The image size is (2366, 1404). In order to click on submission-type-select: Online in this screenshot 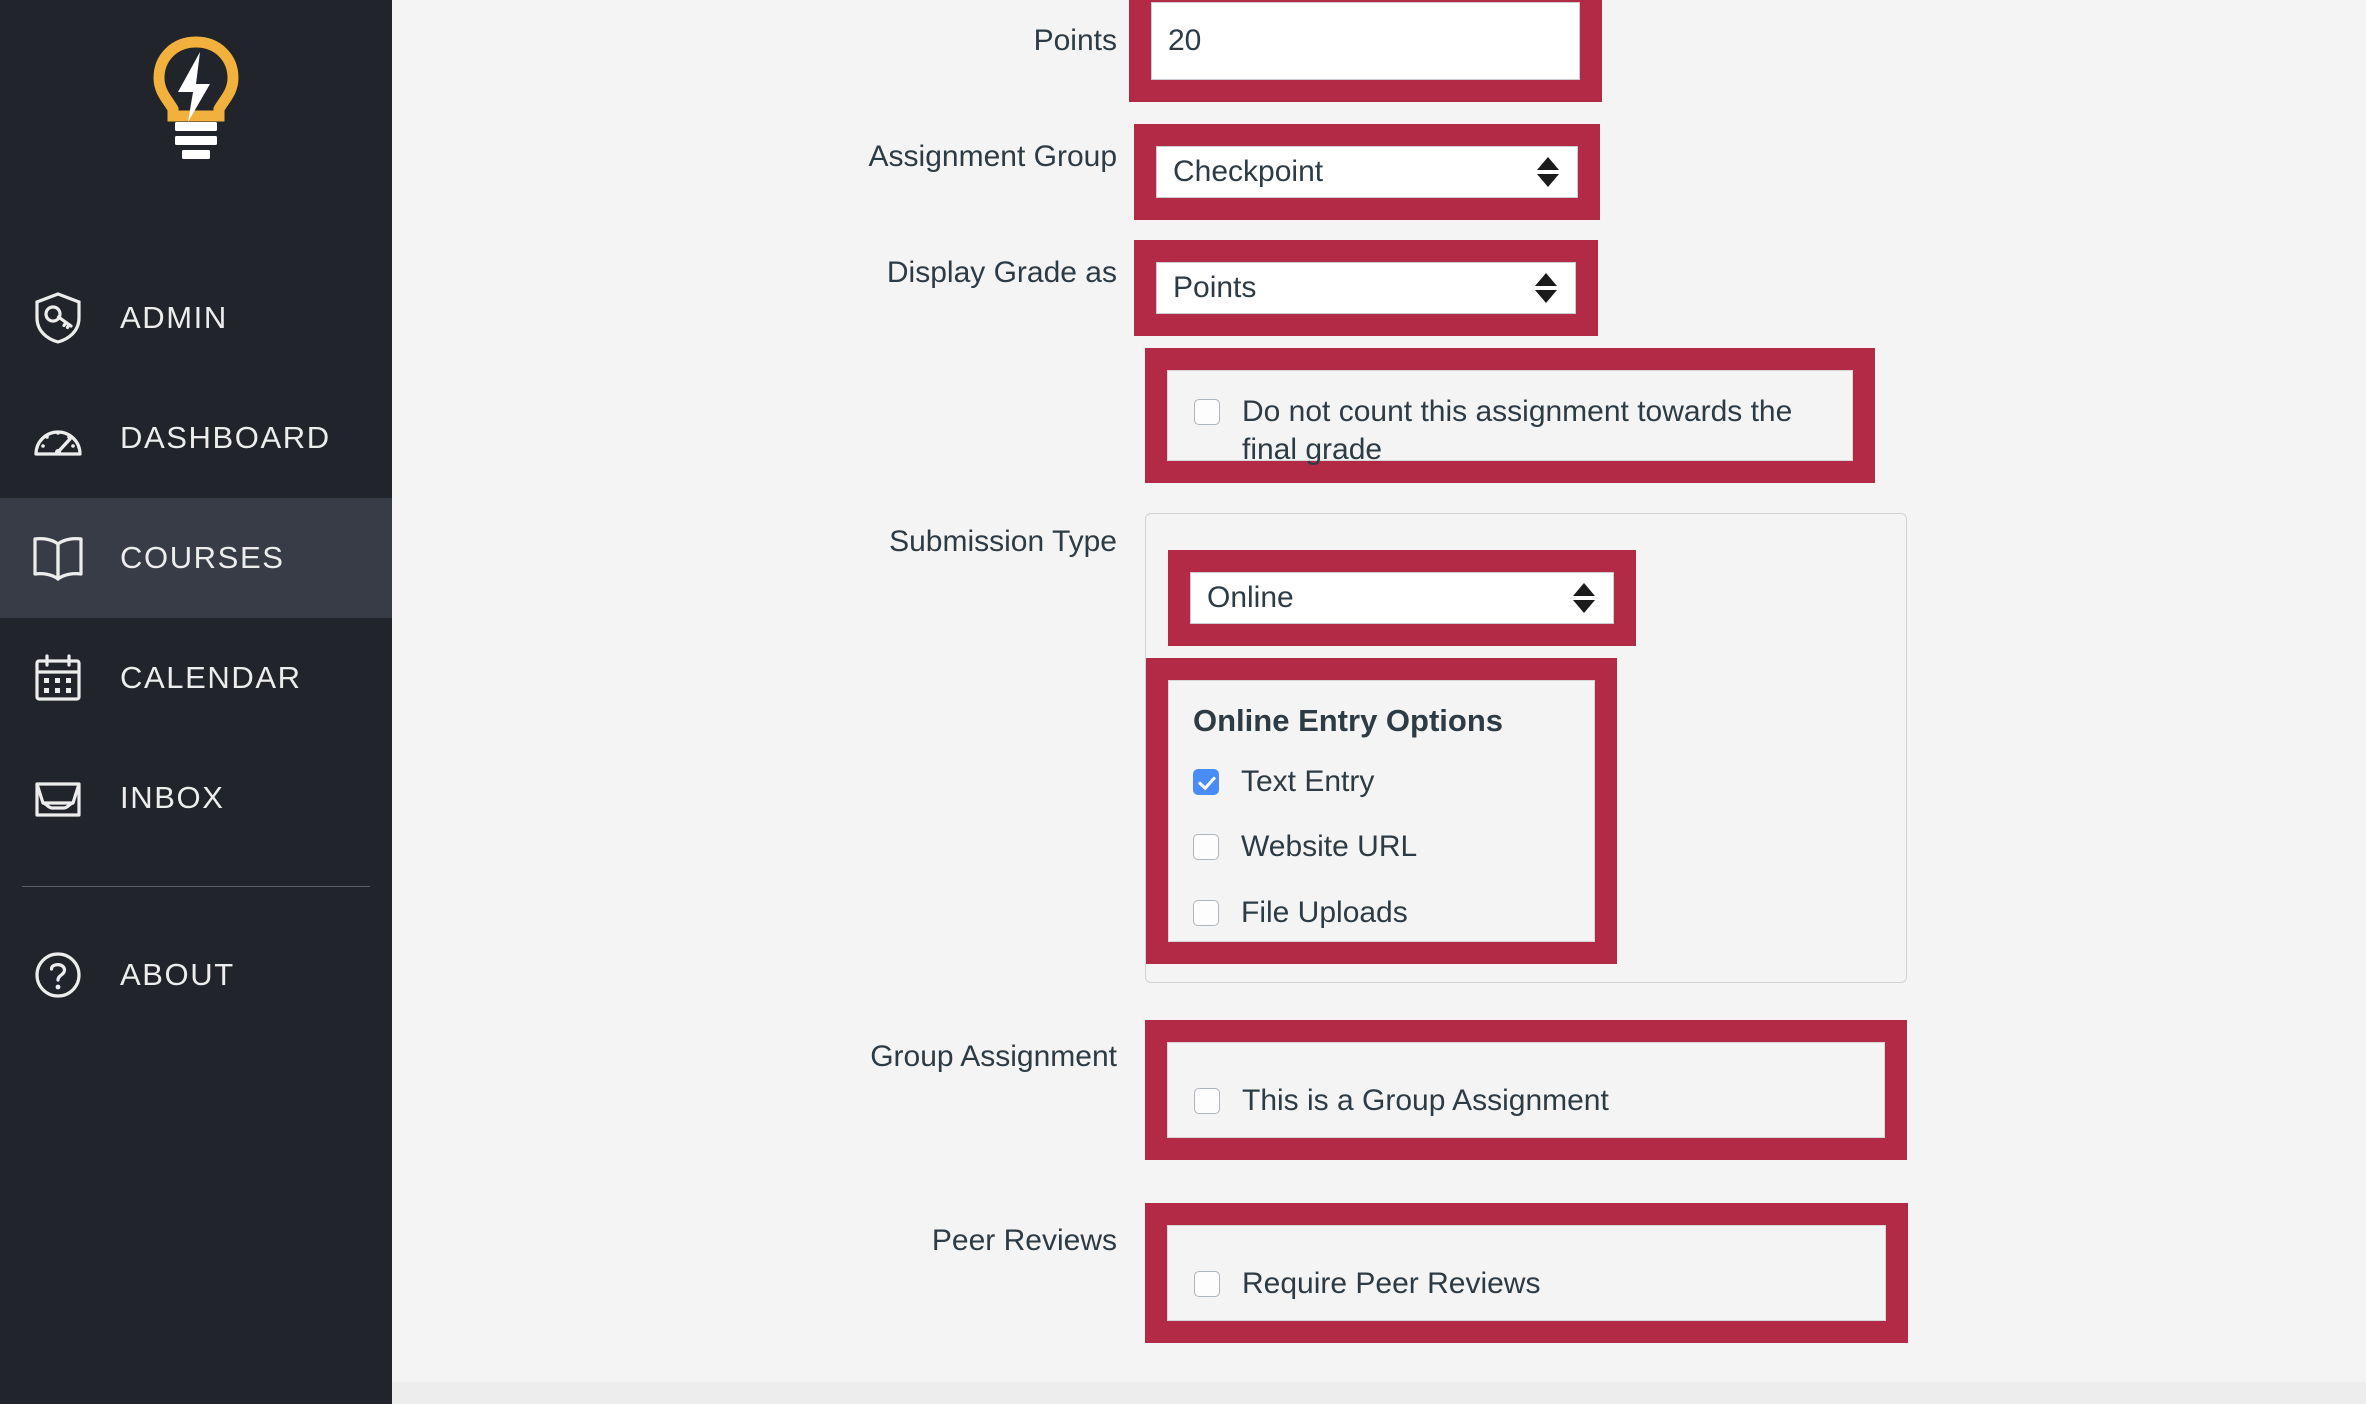, I will do `click(1402, 598)`.